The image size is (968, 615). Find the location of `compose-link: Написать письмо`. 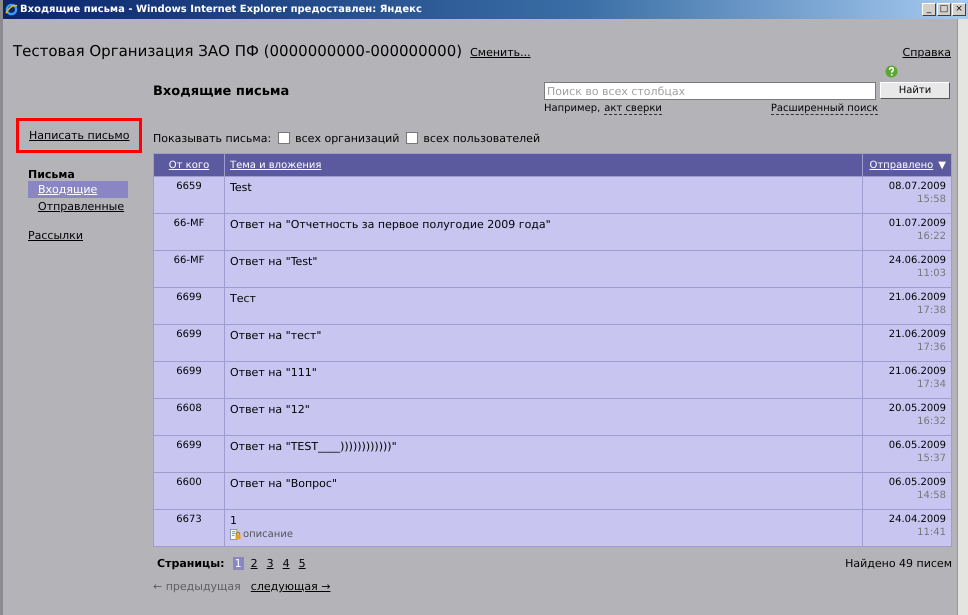

compose-link: Написать письмо is located at coordinates (79, 135).